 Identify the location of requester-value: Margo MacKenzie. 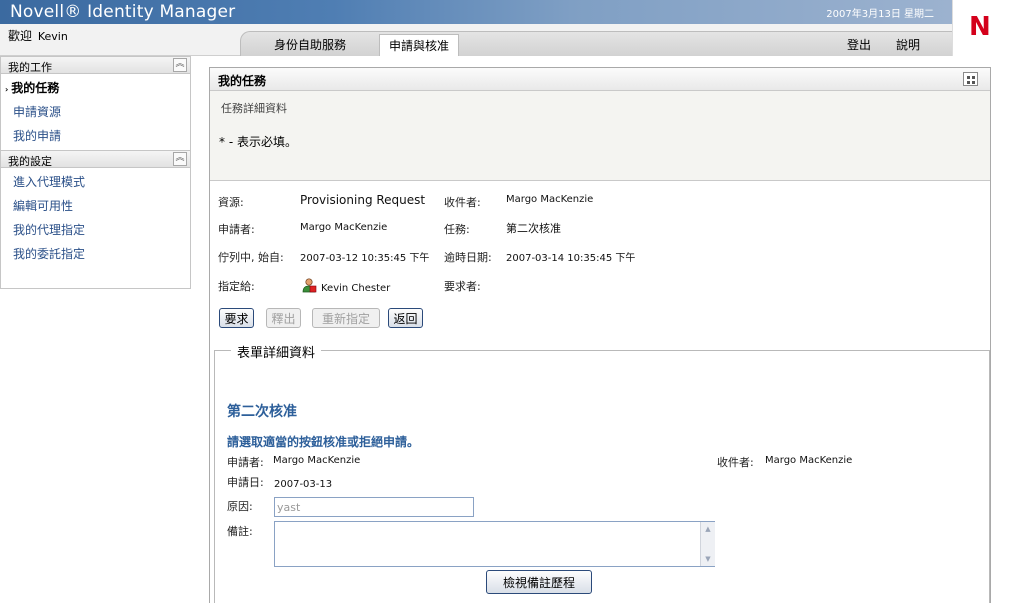
(344, 227).